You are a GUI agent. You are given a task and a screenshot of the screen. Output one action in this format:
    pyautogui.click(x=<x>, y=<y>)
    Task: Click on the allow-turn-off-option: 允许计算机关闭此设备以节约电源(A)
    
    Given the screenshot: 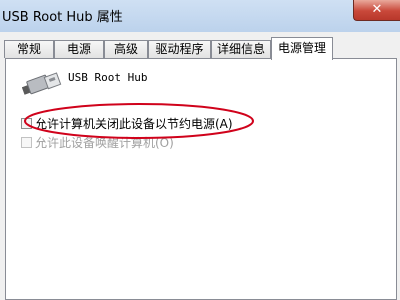 What is the action you would take?
    pyautogui.click(x=127, y=123)
    